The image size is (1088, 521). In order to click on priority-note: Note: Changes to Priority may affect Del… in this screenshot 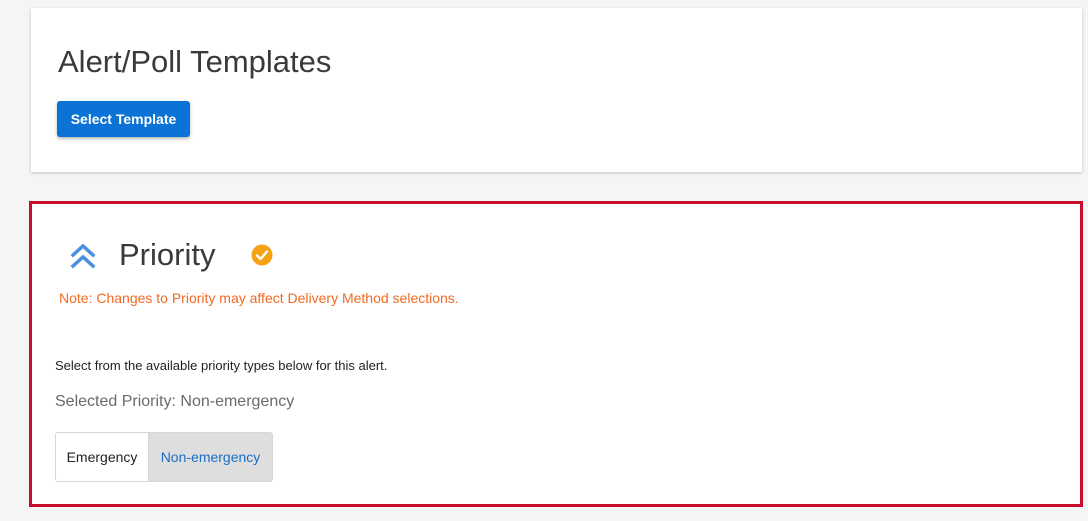, I will do `click(259, 298)`.